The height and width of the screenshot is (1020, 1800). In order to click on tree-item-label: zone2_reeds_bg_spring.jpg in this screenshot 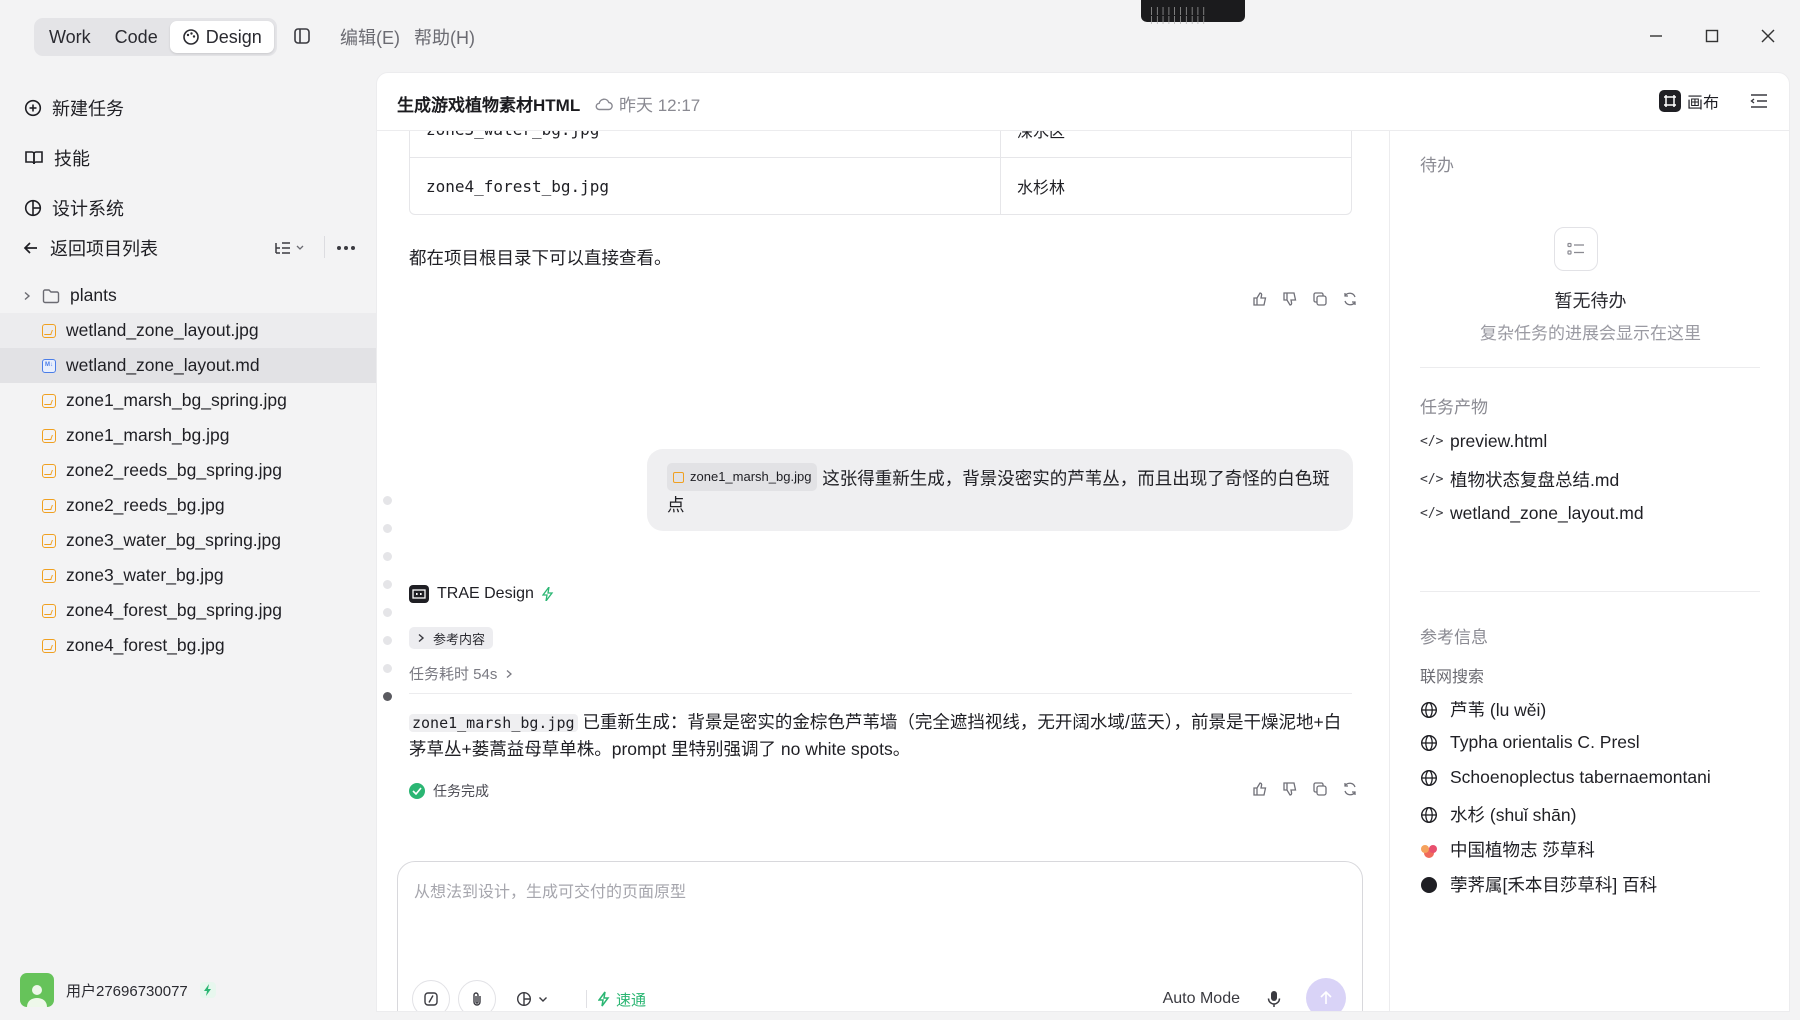, I will do `click(174, 470)`.